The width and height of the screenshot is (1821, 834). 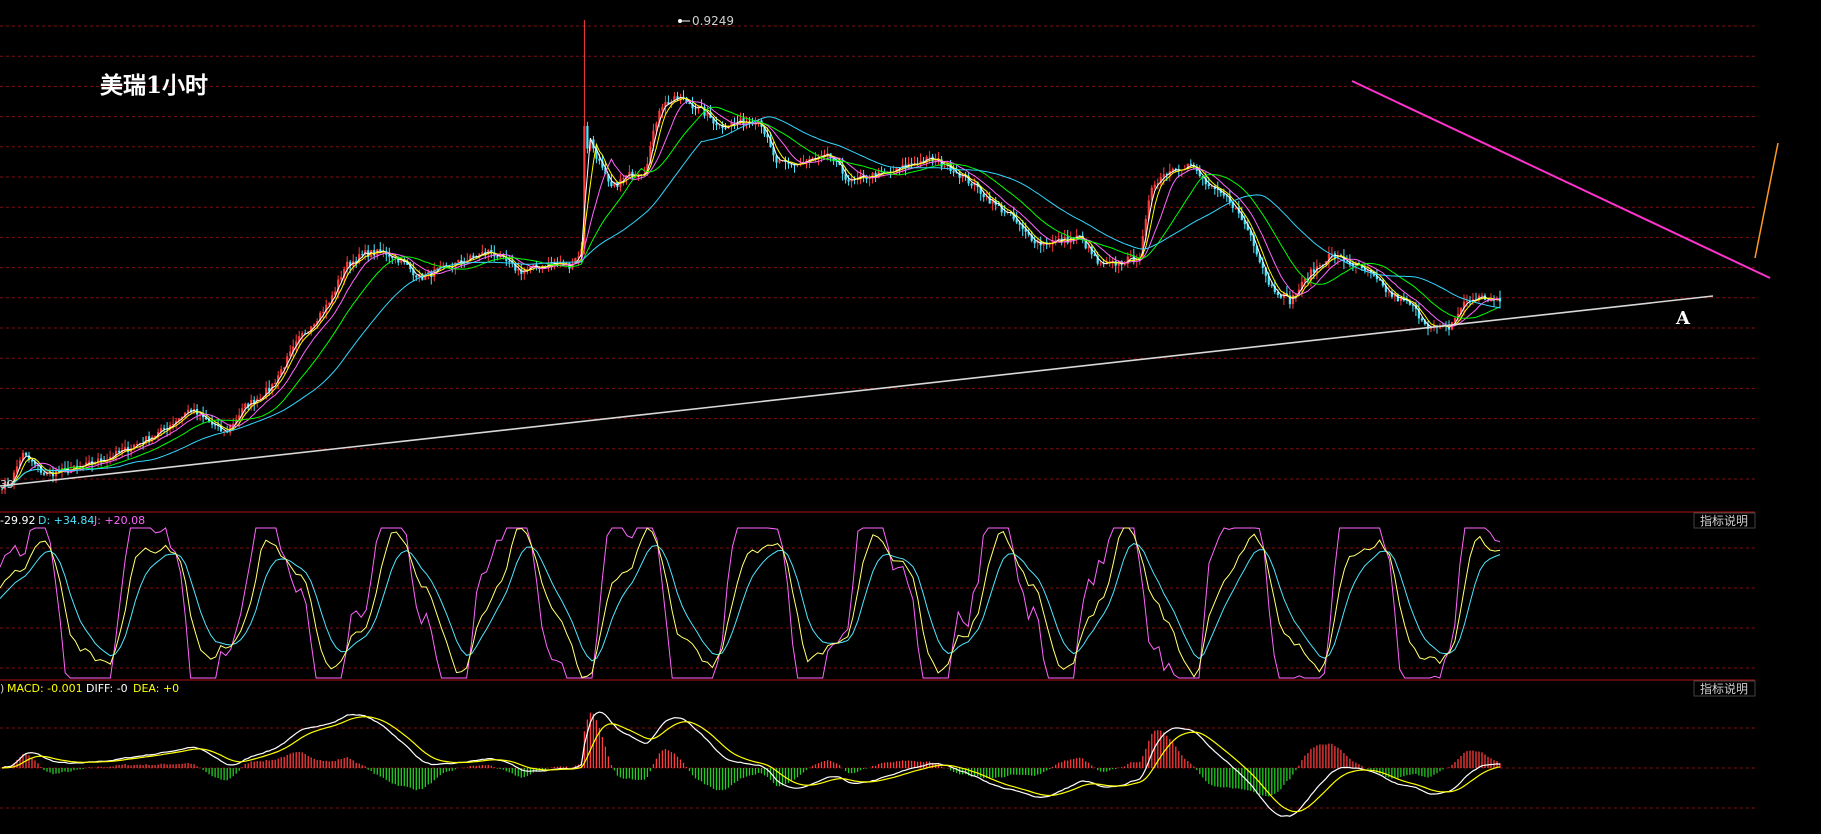 What do you see at coordinates (17, 520) in the screenshot?
I see `kdj-k-value: -29.92` at bounding box center [17, 520].